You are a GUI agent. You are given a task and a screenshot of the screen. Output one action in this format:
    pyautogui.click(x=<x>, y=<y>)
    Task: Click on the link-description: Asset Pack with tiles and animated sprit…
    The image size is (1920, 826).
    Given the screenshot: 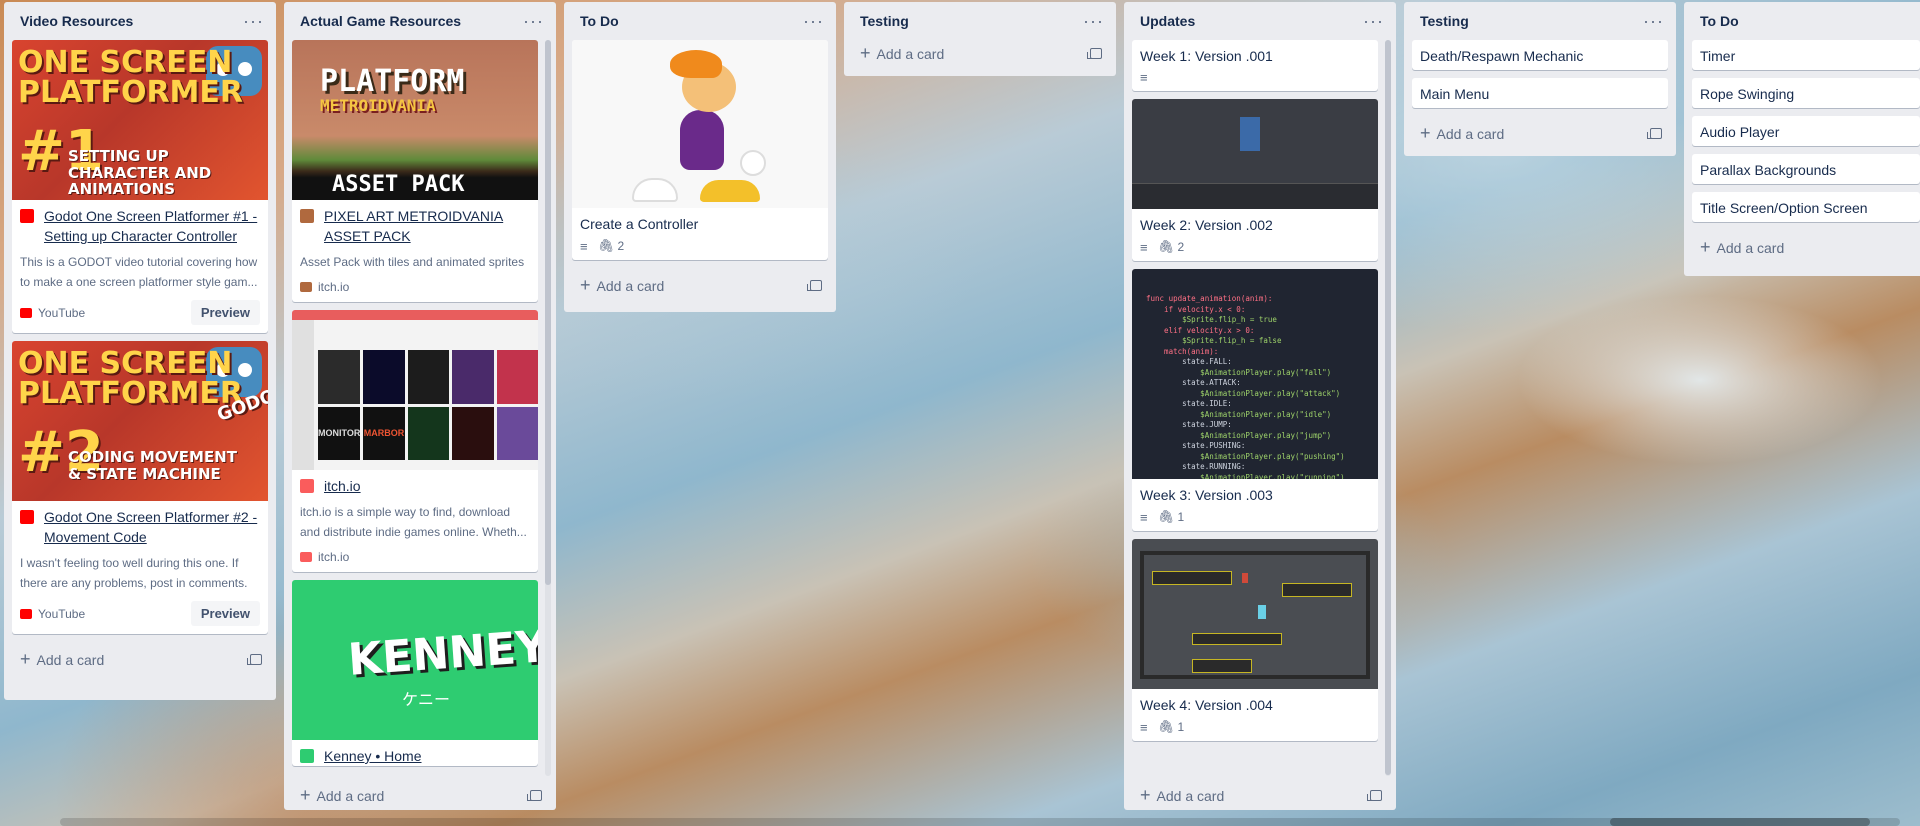 What is the action you would take?
    pyautogui.click(x=412, y=262)
    